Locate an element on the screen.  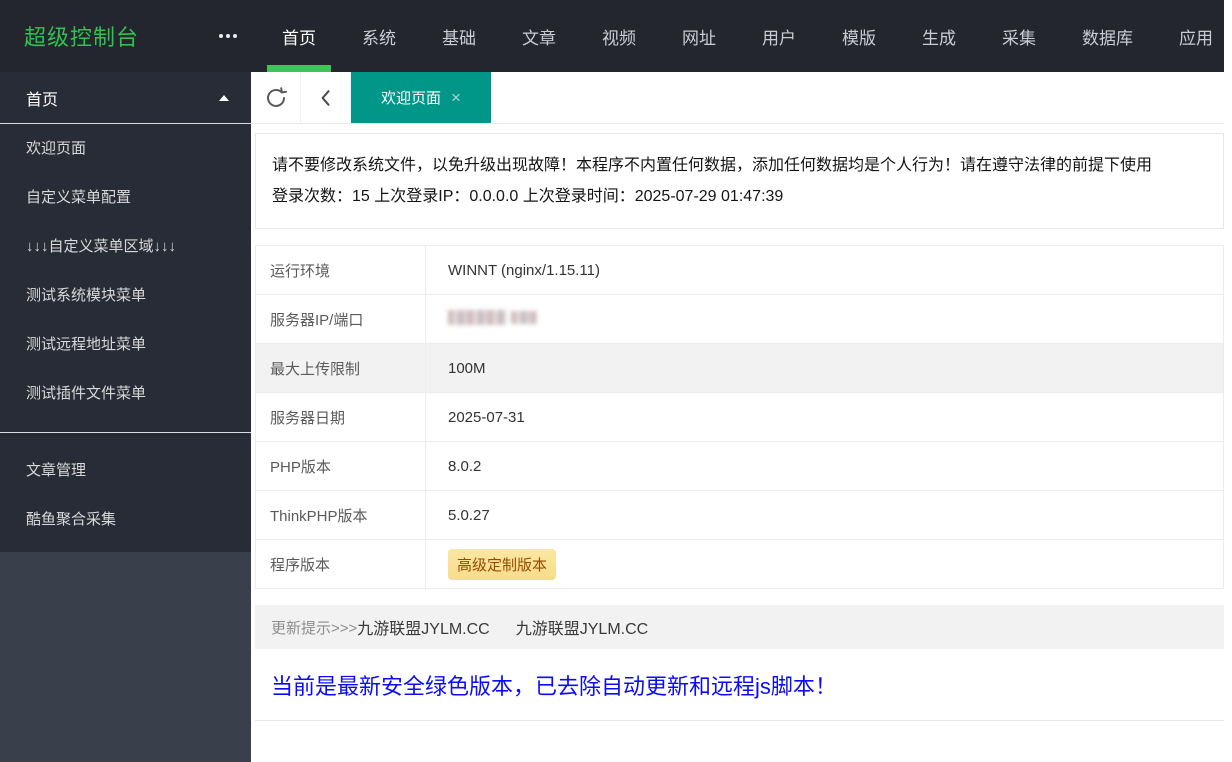
nav-item-generate: 生成 is located at coordinates (939, 36).